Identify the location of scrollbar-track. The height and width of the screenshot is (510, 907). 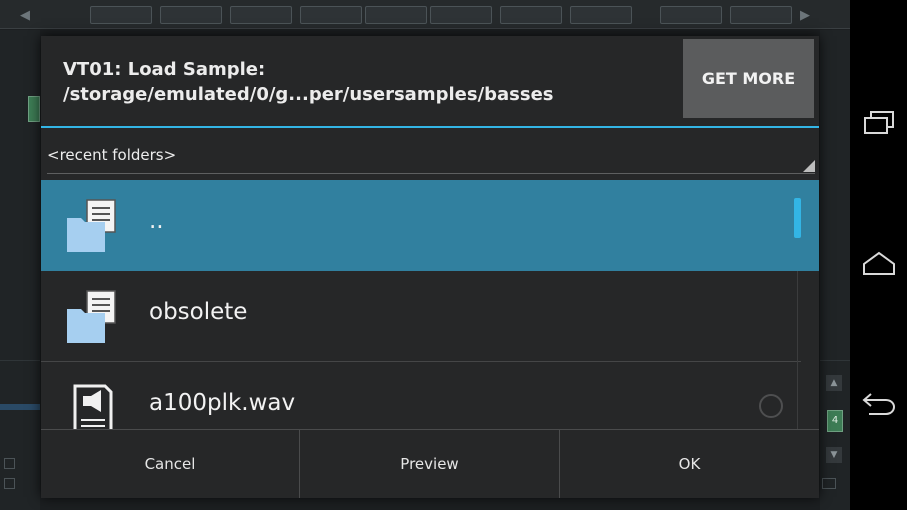
(797, 350).